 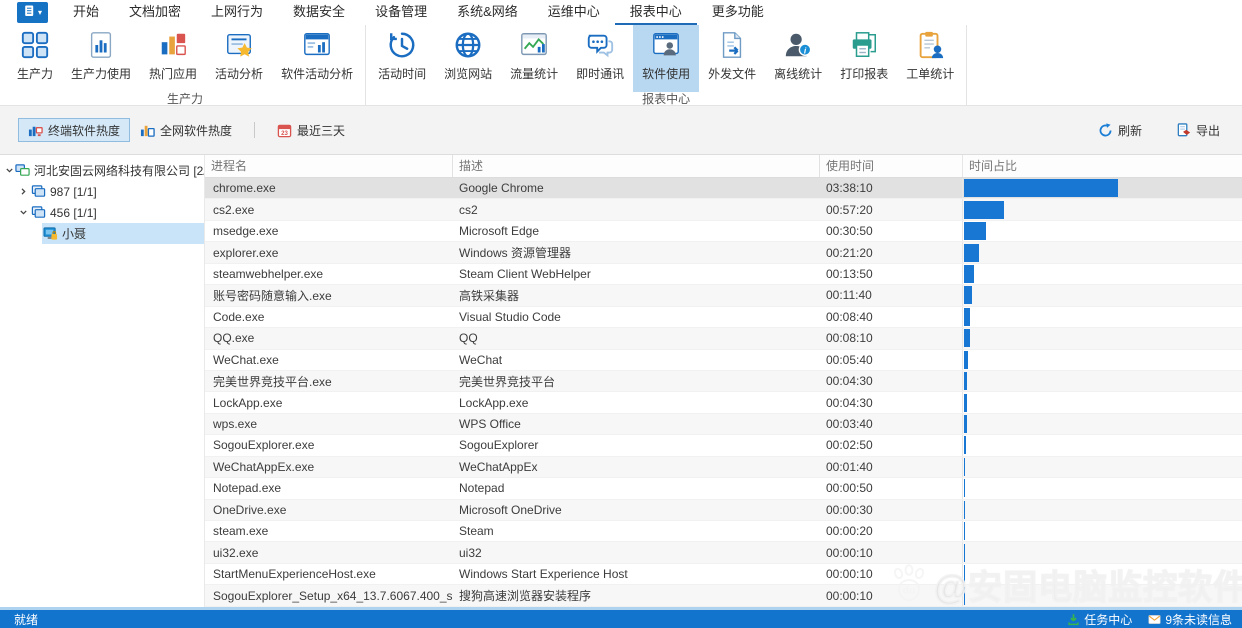 What do you see at coordinates (23, 191) in the screenshot?
I see `chevron-right-icon` at bounding box center [23, 191].